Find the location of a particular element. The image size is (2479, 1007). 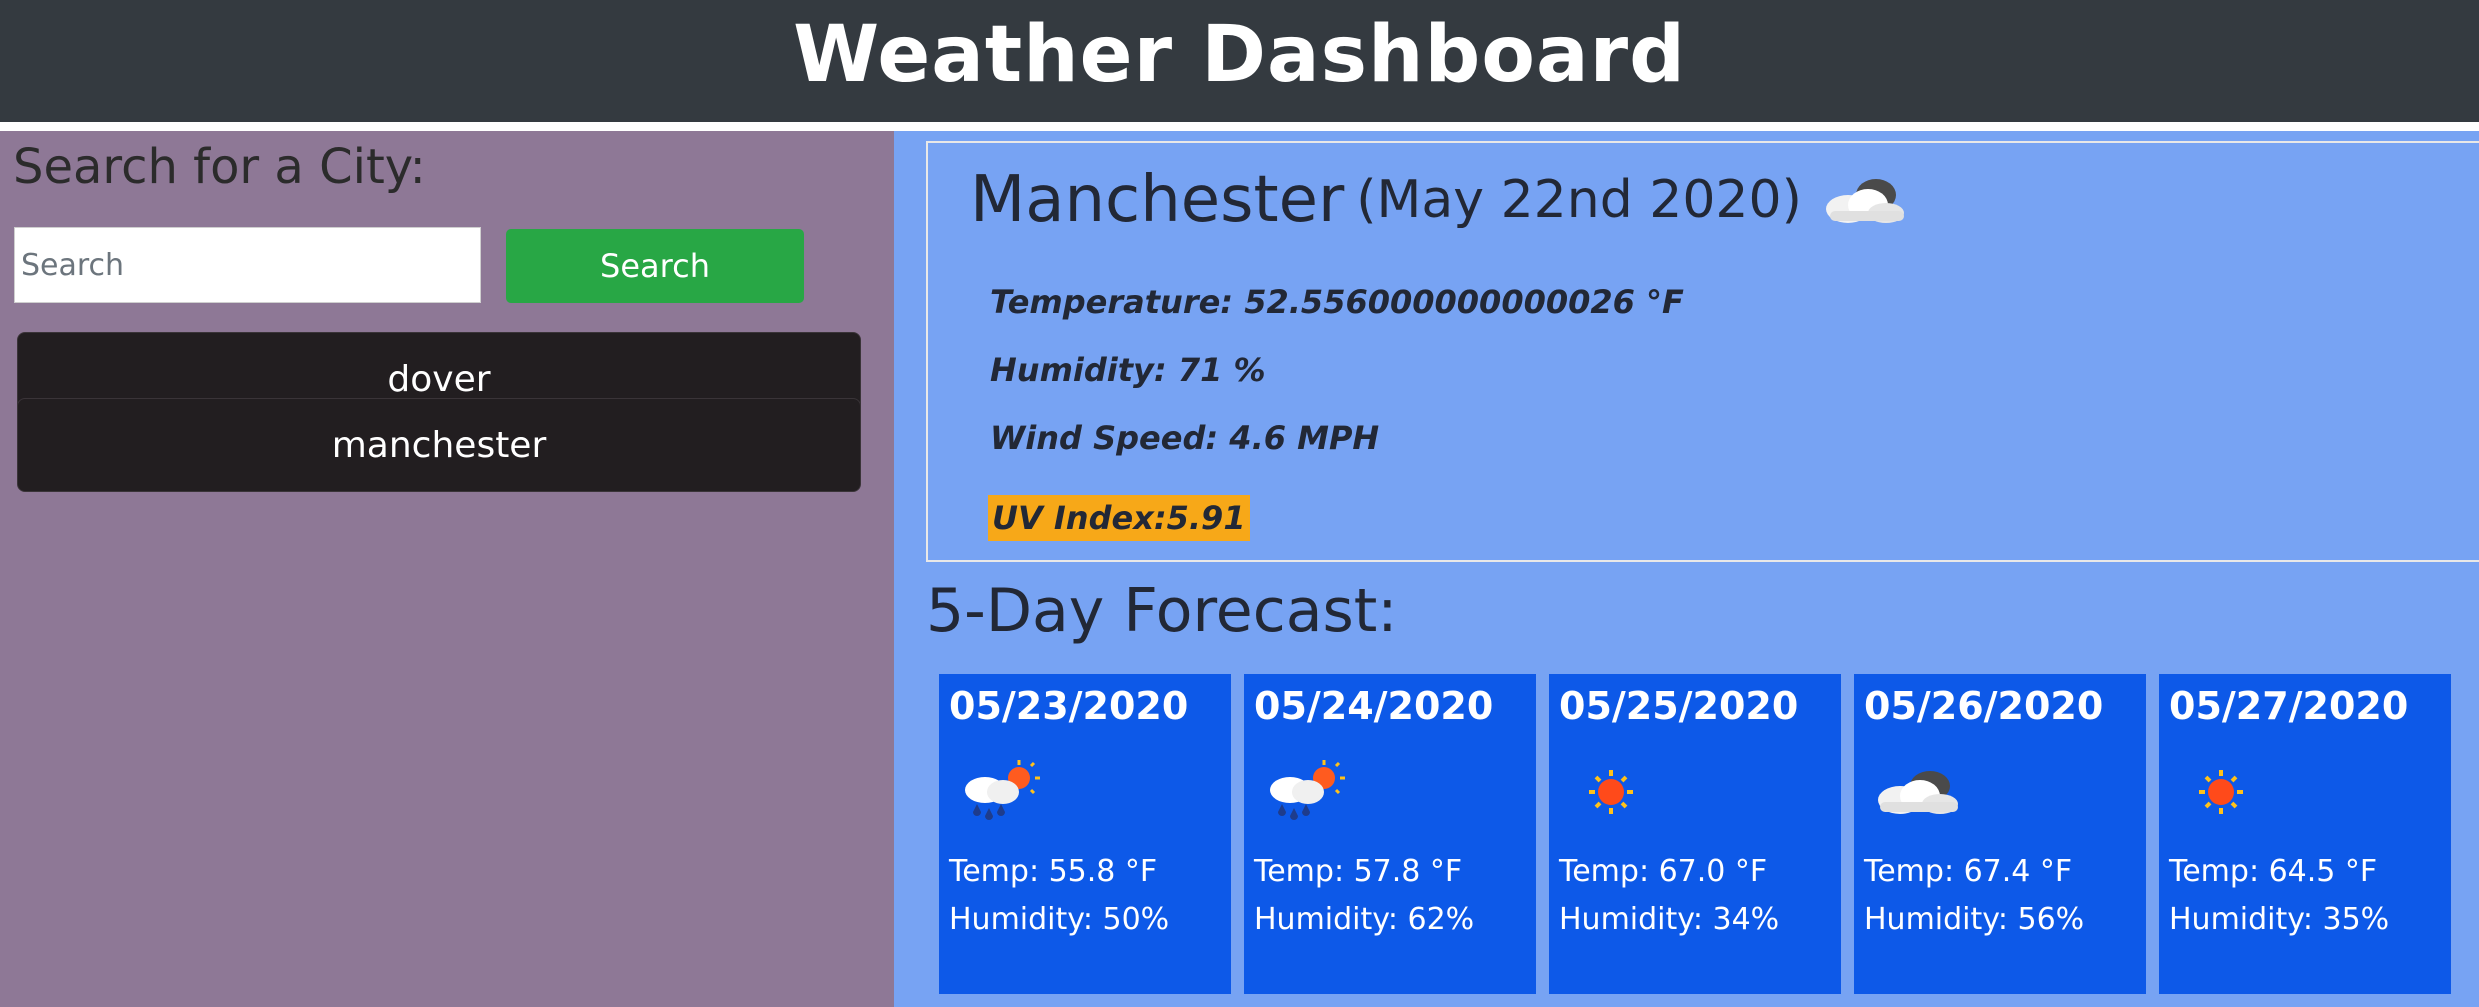

search-input is located at coordinates (247, 265).